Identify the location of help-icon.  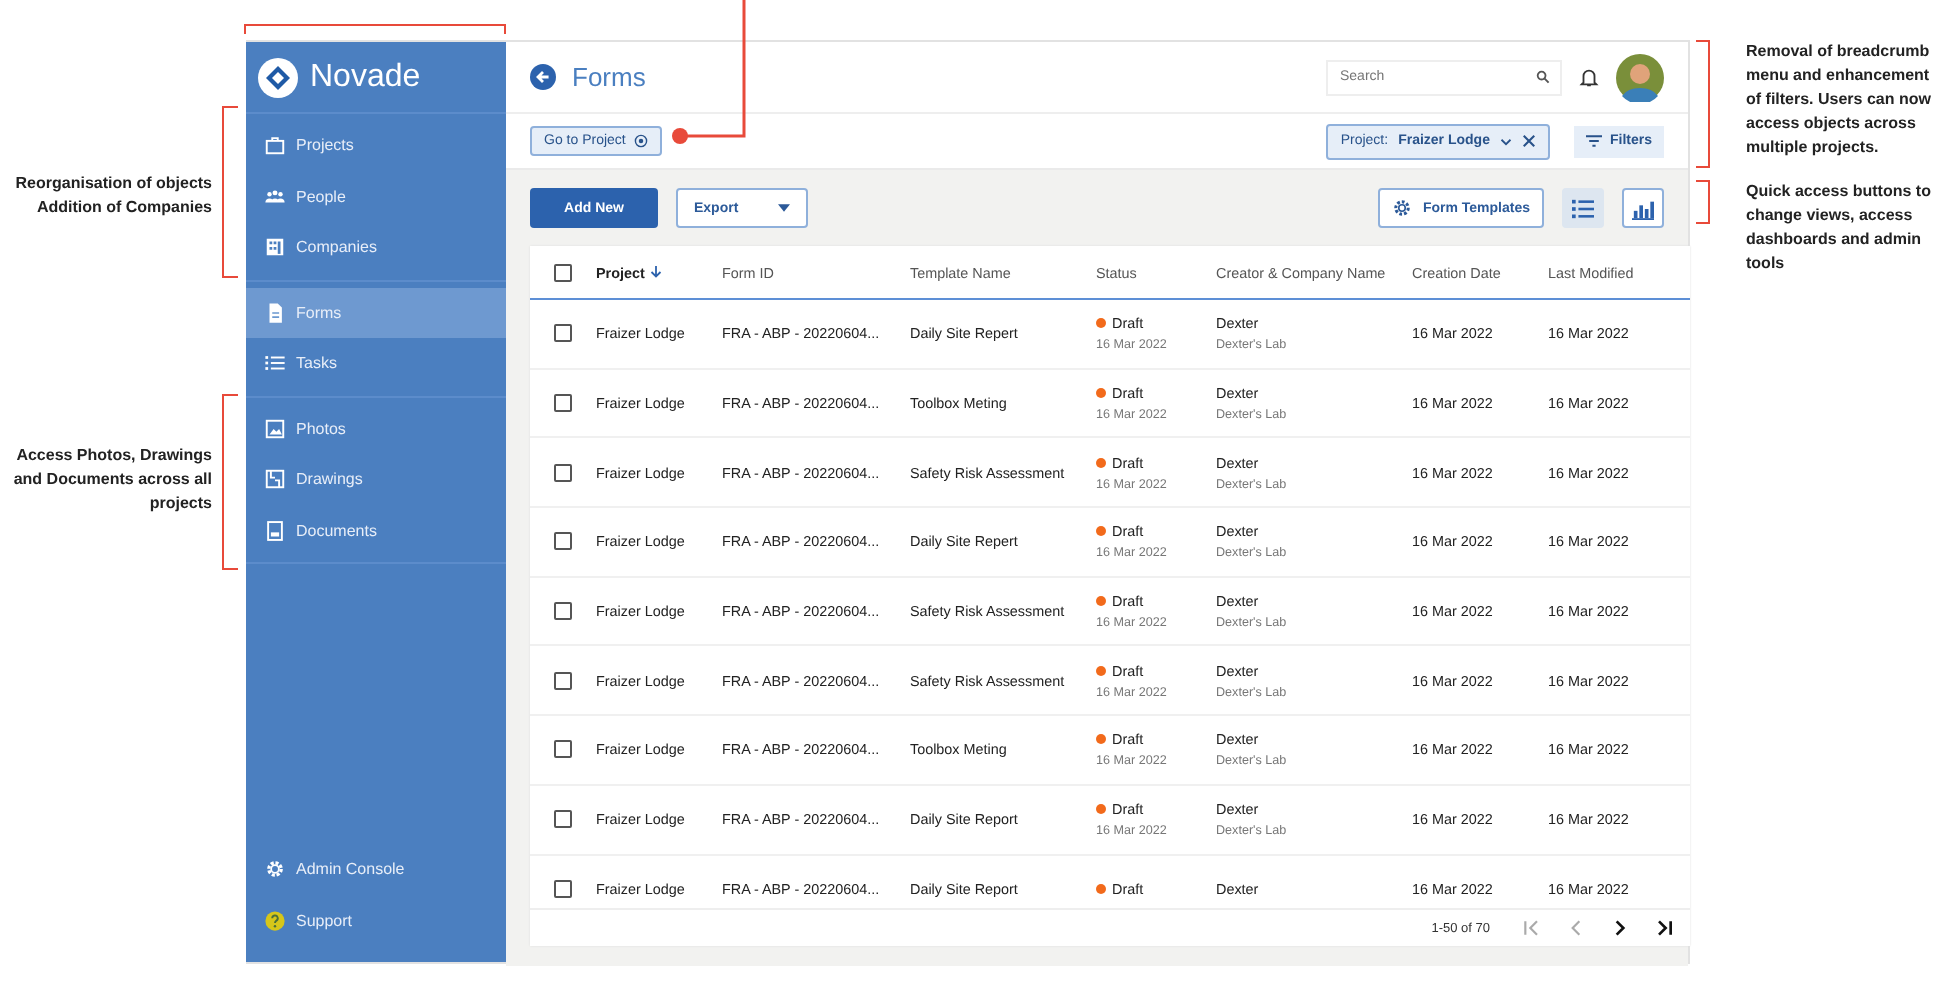
(275, 920).